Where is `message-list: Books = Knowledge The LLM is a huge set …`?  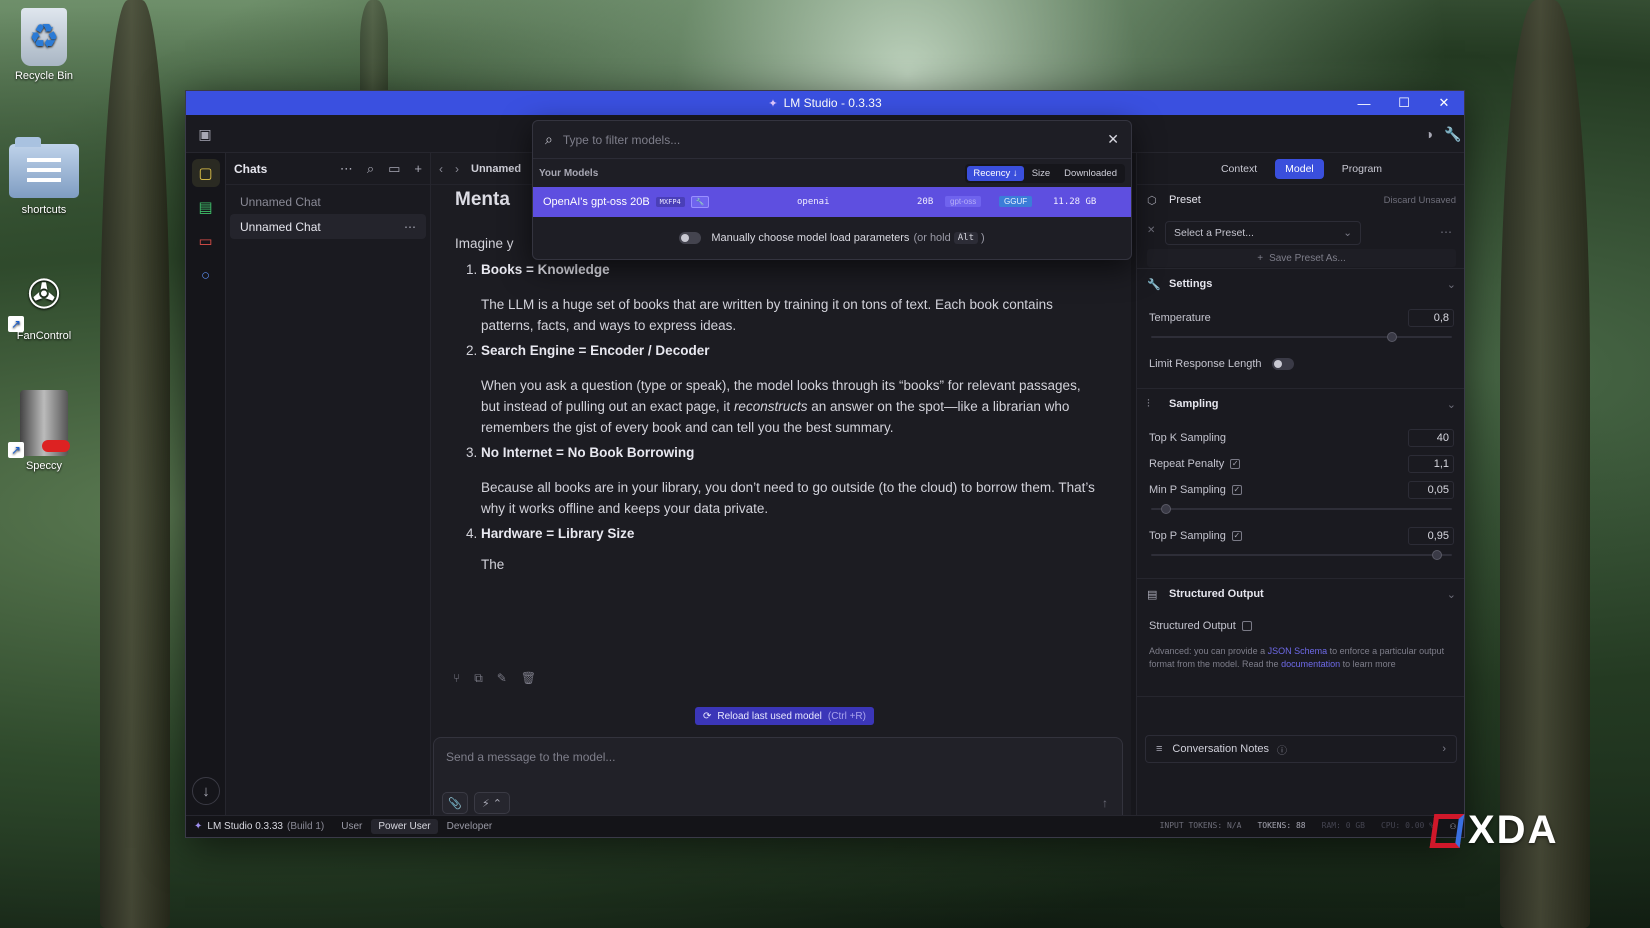
message-list: Books = Knowledge The LLM is a huge set … is located at coordinates (775, 401).